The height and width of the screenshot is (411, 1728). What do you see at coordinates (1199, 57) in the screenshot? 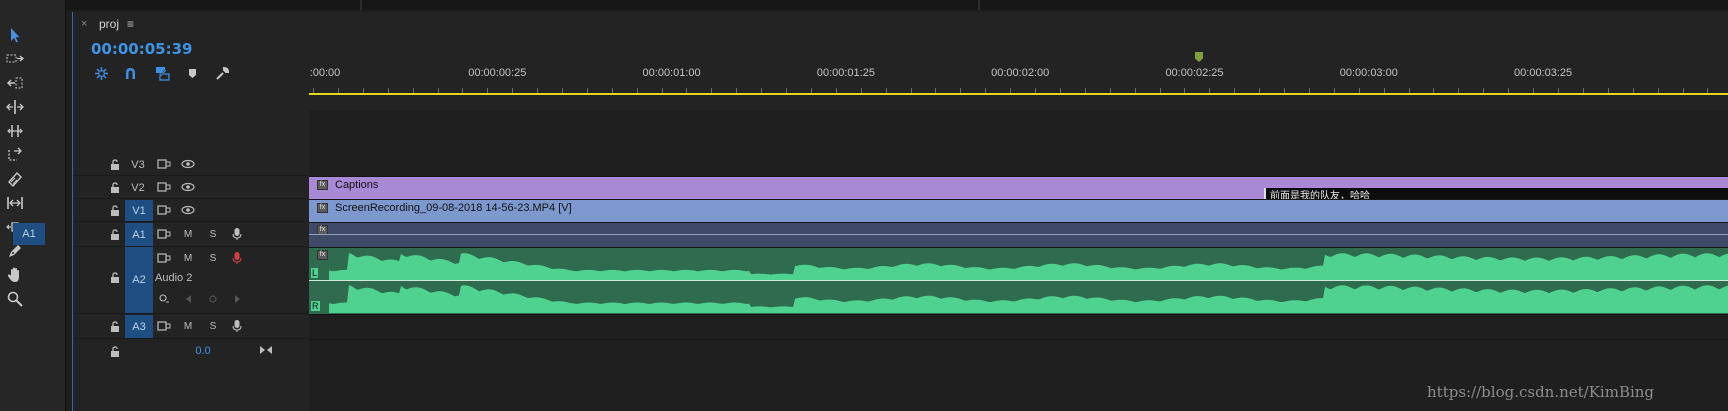
I see `playhead-marker` at bounding box center [1199, 57].